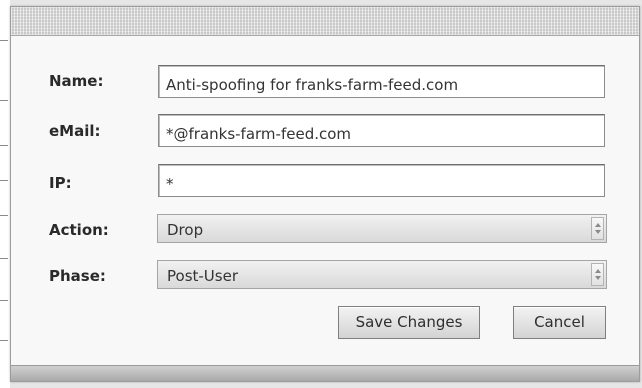 This screenshot has height=388, width=642. Describe the element at coordinates (5, 194) in the screenshot. I see `background-window-edge` at that location.